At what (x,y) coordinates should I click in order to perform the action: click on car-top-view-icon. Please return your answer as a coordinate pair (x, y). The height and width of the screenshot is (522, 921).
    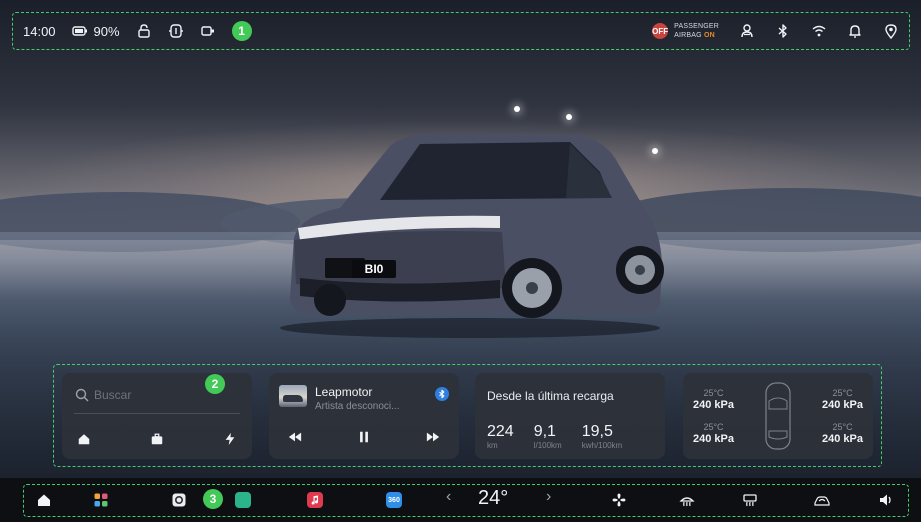
    Looking at the image, I should click on (778, 416).